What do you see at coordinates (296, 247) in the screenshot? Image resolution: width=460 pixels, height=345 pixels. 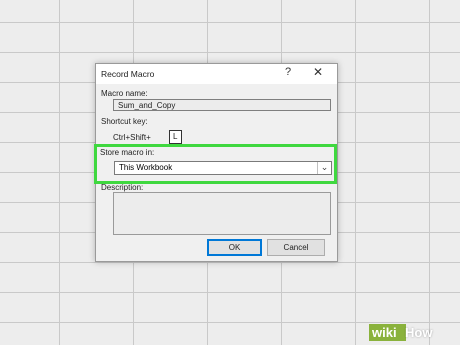 I see `cancel-button: Cancel` at bounding box center [296, 247].